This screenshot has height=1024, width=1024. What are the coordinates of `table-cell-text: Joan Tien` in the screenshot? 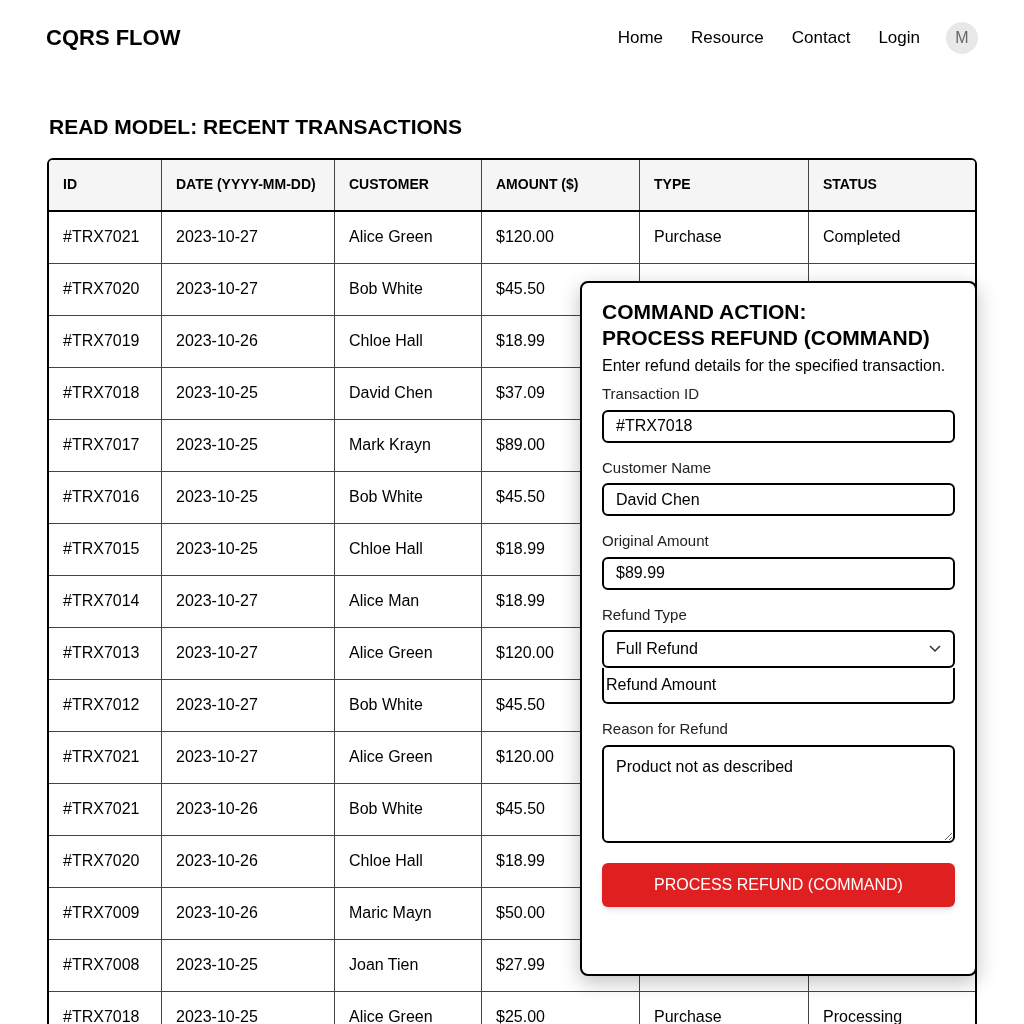 It's located at (384, 965).